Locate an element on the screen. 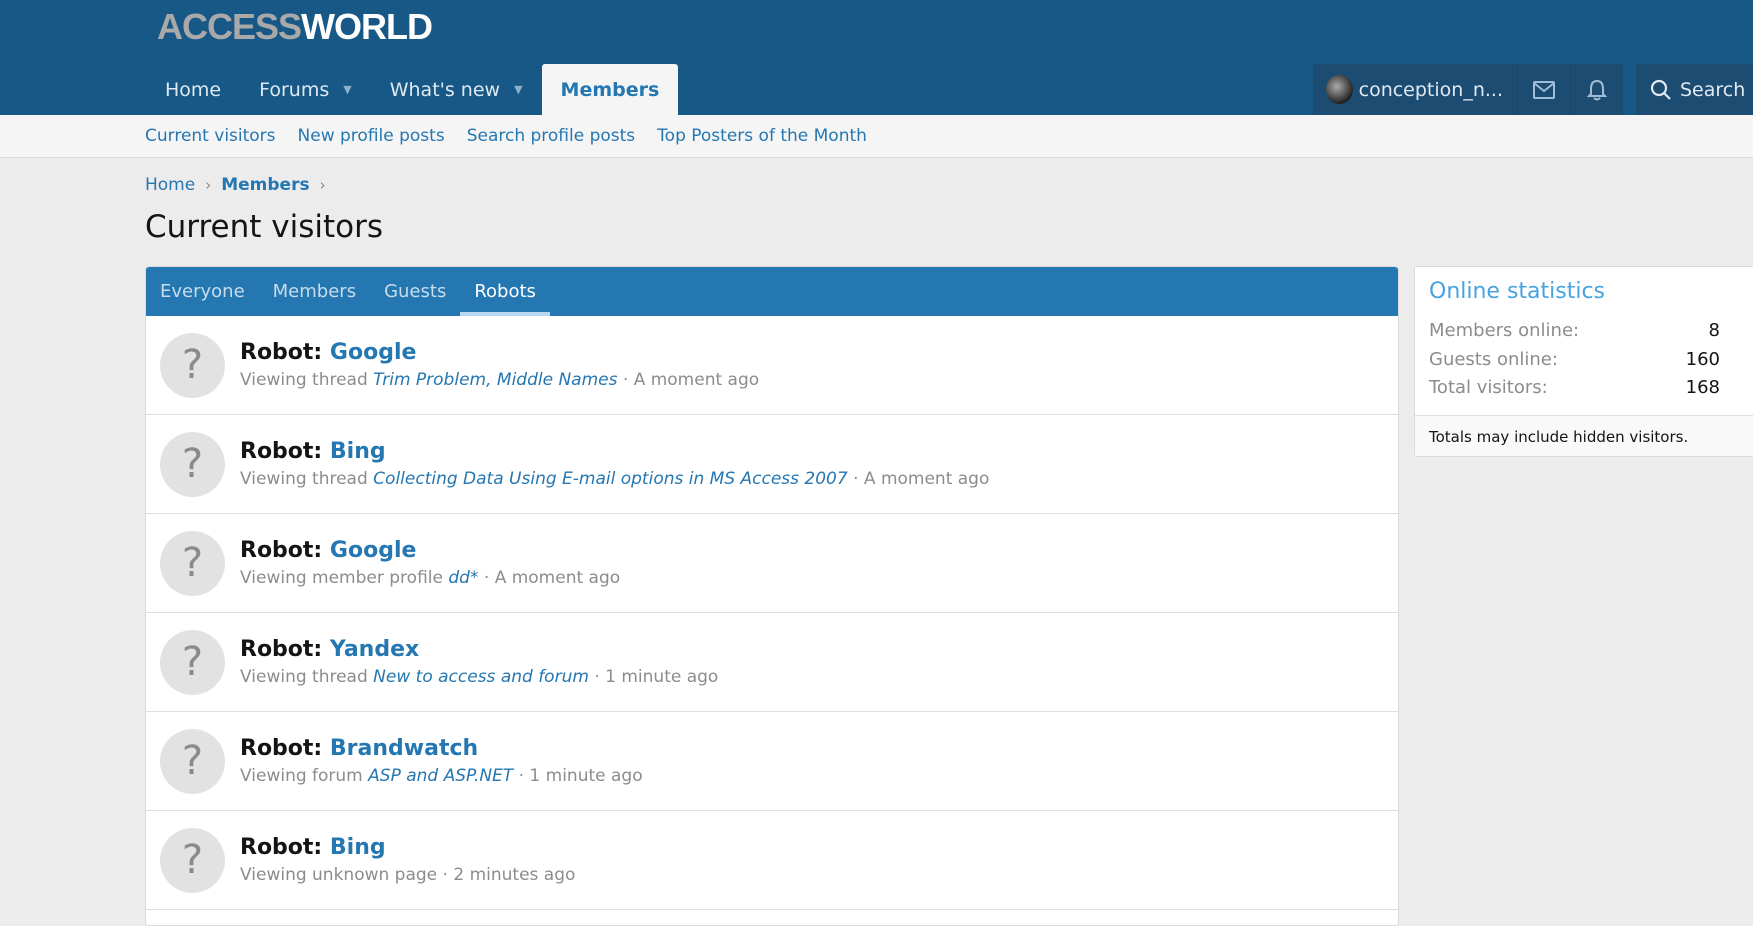  nav-whats-new: What's new ▼ is located at coordinates (456, 89).